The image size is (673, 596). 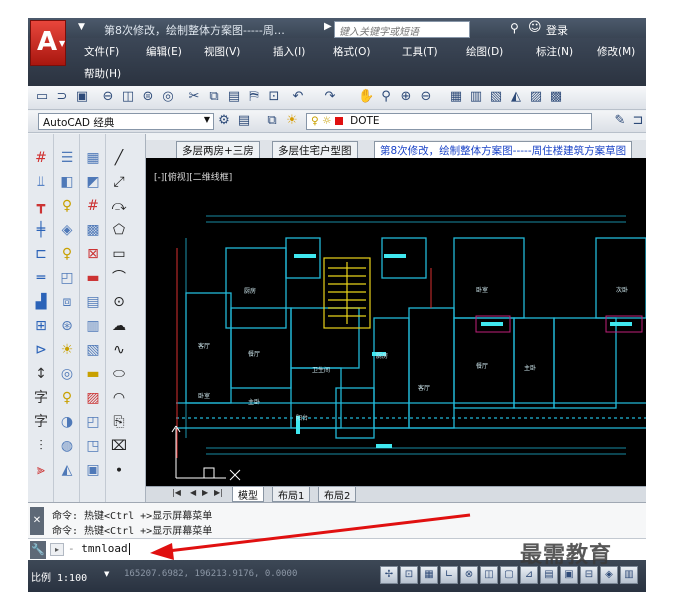 What do you see at coordinates (164, 51) in the screenshot?
I see `menu-edit: 编辑(E)` at bounding box center [164, 51].